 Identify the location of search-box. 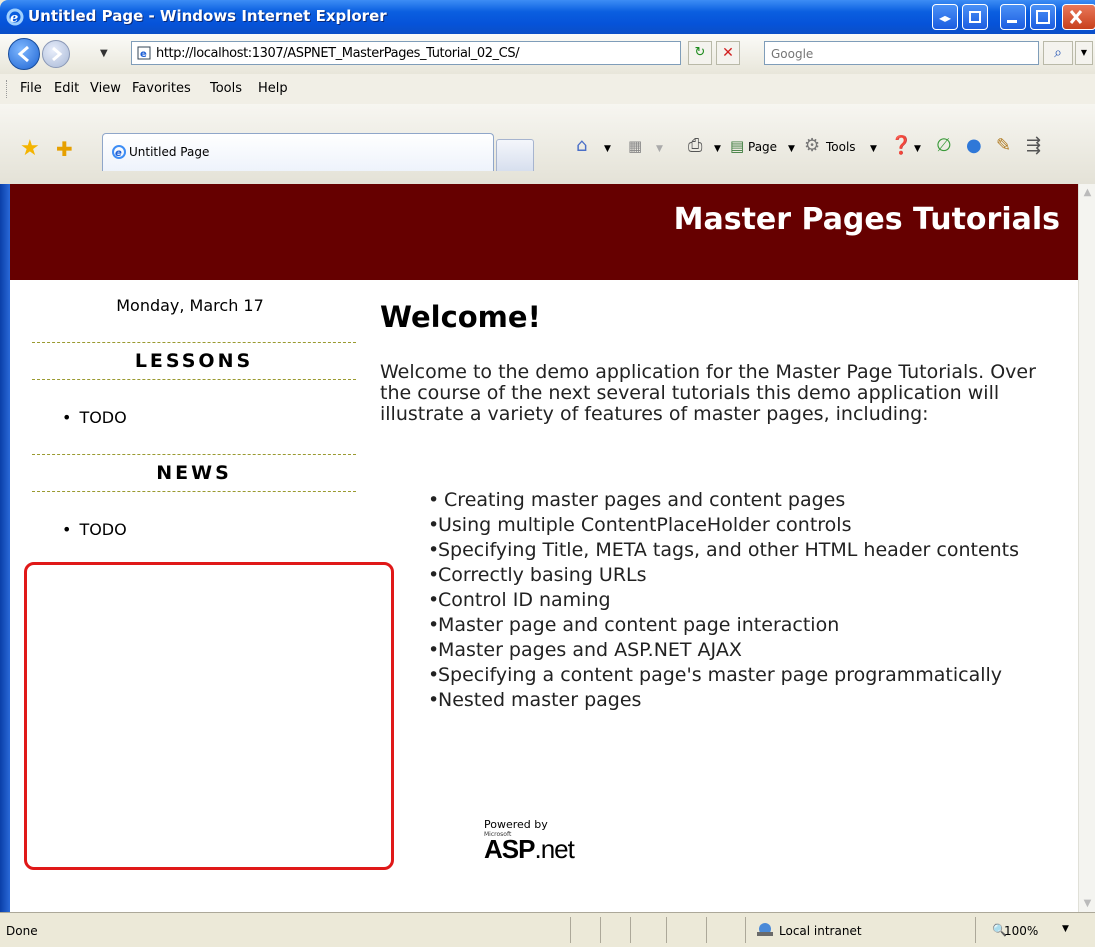
(901, 53).